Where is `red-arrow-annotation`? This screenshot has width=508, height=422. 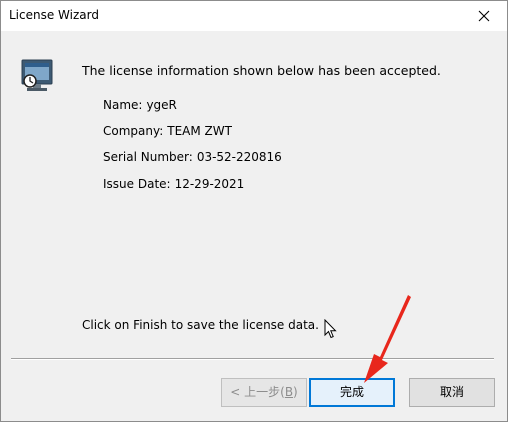 red-arrow-annotation is located at coordinates (387, 339).